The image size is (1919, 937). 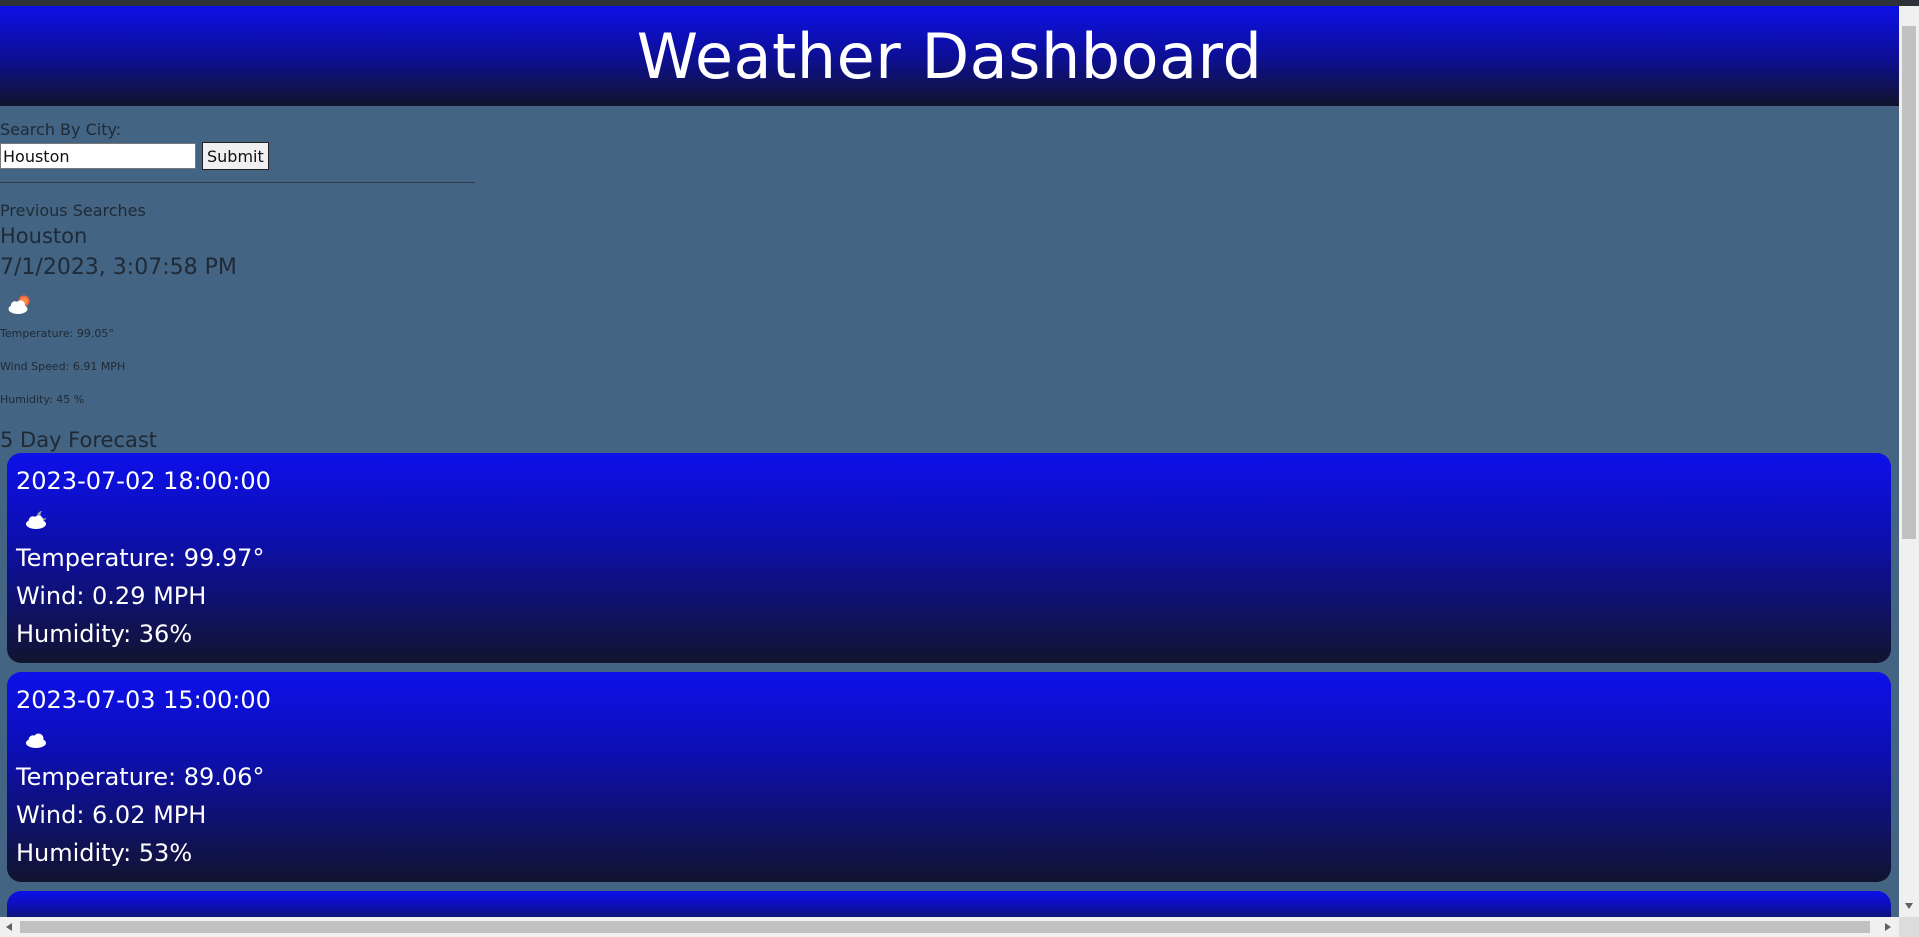 I want to click on cloud-icon, so click(x=36, y=740).